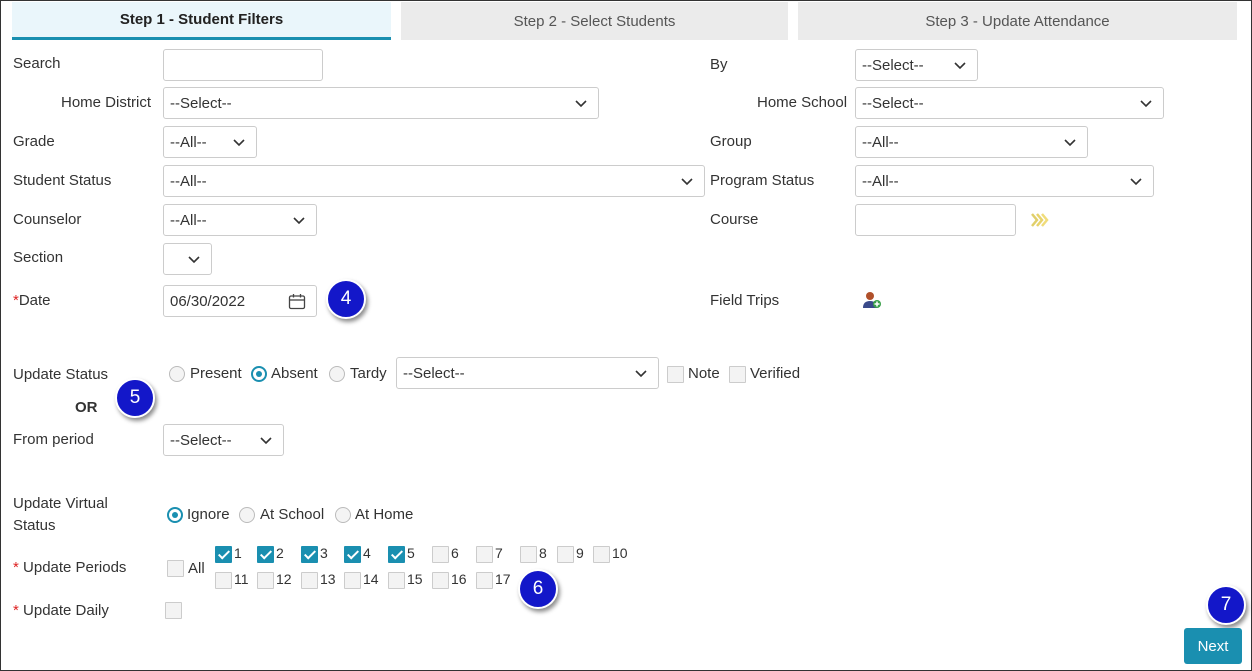  What do you see at coordinates (527, 373) in the screenshot?
I see `attendance-reason-select: --Select--` at bounding box center [527, 373].